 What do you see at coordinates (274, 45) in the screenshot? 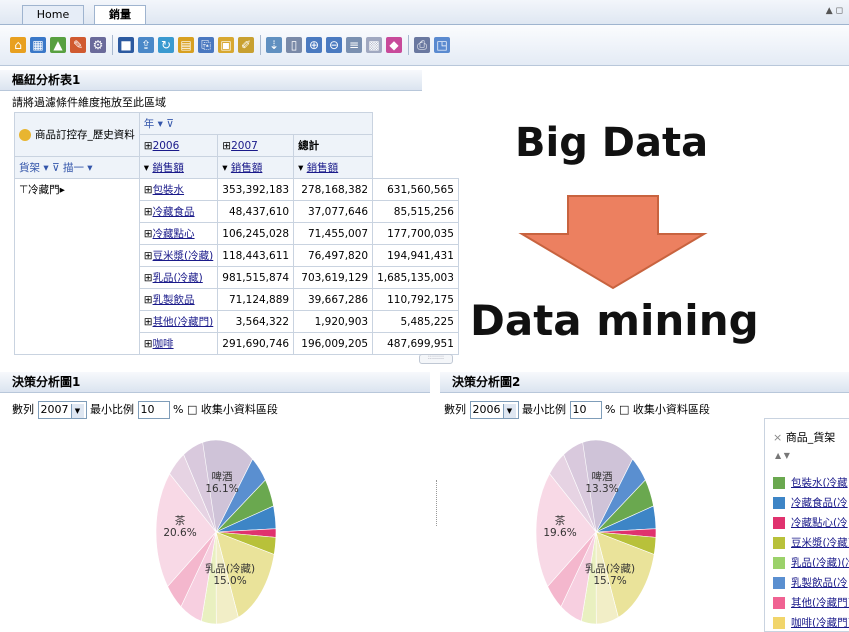
I see `drill-icon: ⇣` at bounding box center [274, 45].